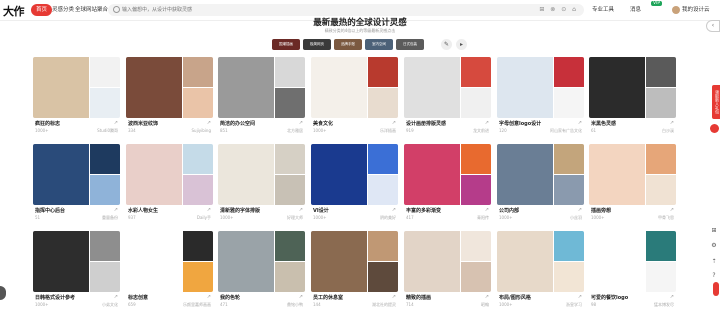 The height and width of the screenshot is (316, 720). Describe the element at coordinates (481, 131) in the screenshot. I see `card-author: 龙文前进` at that location.